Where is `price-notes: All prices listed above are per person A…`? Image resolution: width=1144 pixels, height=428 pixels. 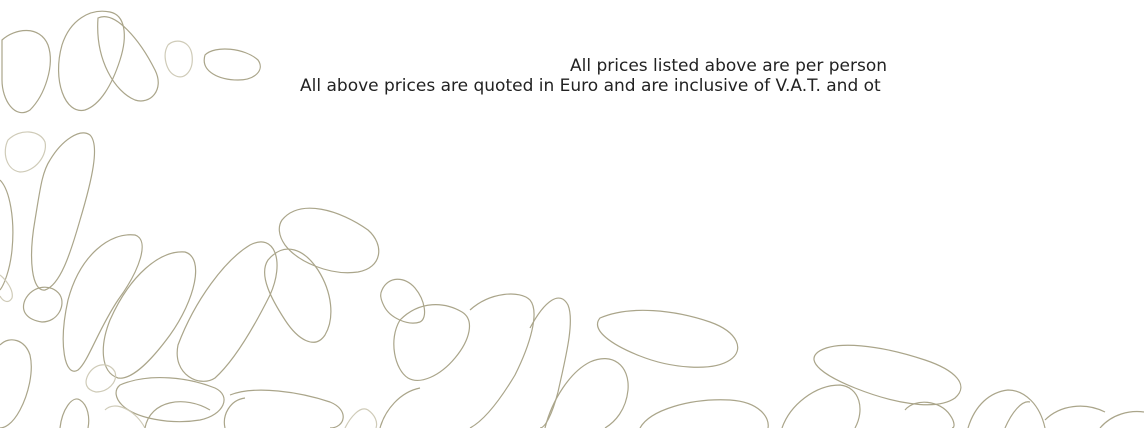 price-notes: All prices listed above are per person A… is located at coordinates (572, 76).